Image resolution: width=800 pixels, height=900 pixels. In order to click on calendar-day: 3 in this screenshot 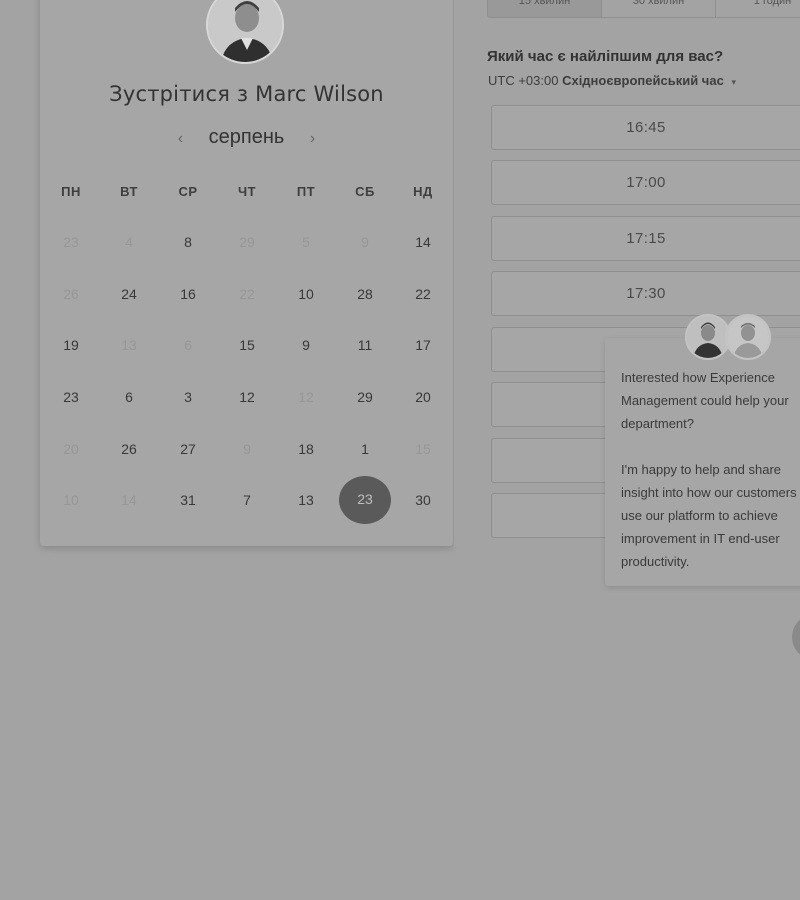, I will do `click(188, 397)`.